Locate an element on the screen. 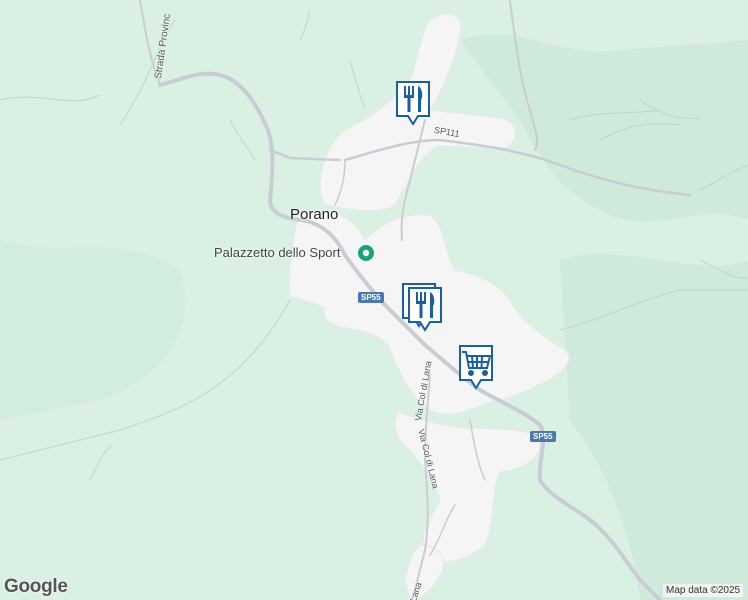  sports-poi-icon is located at coordinates (366, 253).